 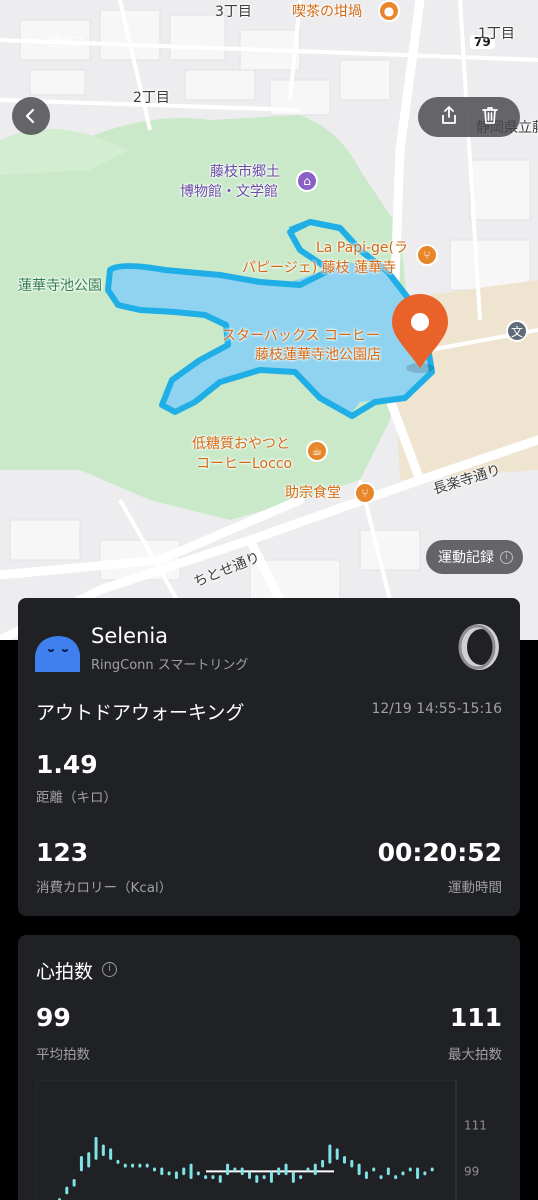 What do you see at coordinates (130, 636) in the screenshot?
I see `device-name: Selenia` at bounding box center [130, 636].